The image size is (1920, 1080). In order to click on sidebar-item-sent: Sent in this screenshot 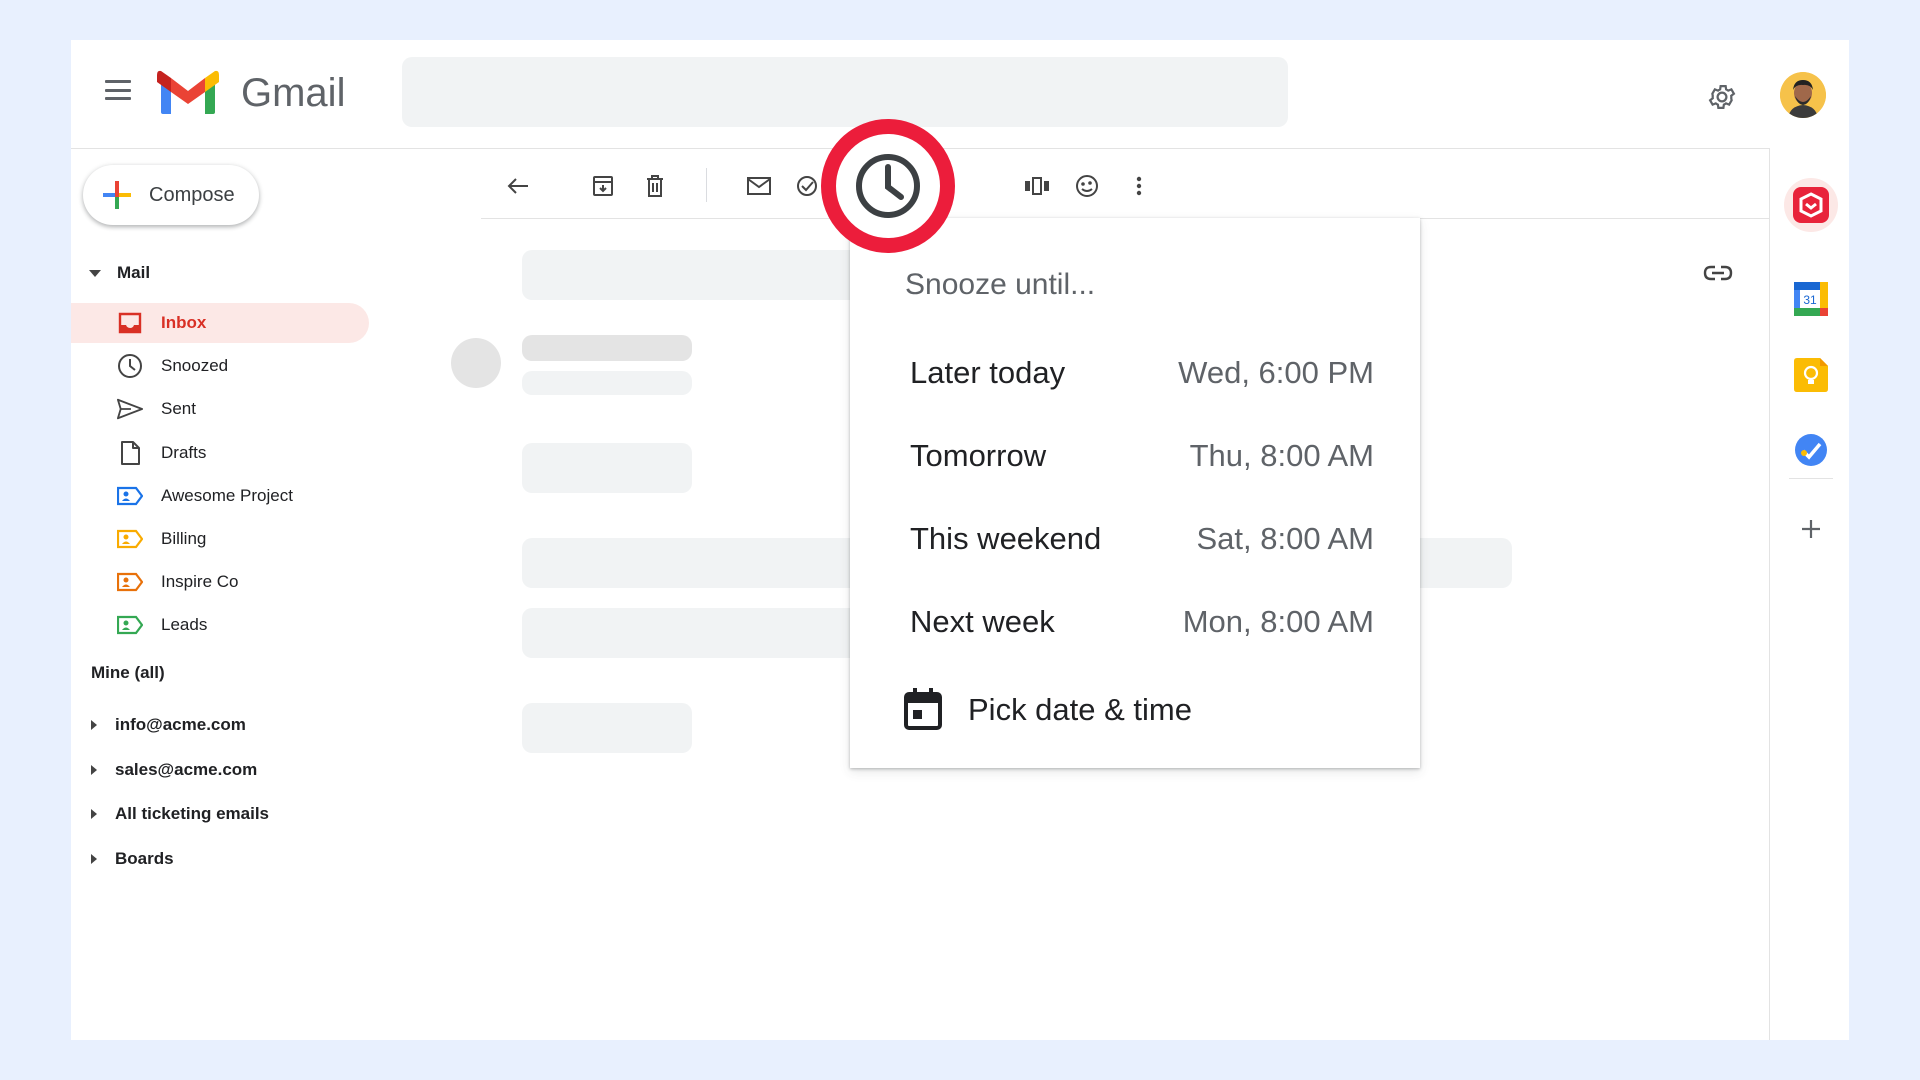, I will do `click(220, 409)`.